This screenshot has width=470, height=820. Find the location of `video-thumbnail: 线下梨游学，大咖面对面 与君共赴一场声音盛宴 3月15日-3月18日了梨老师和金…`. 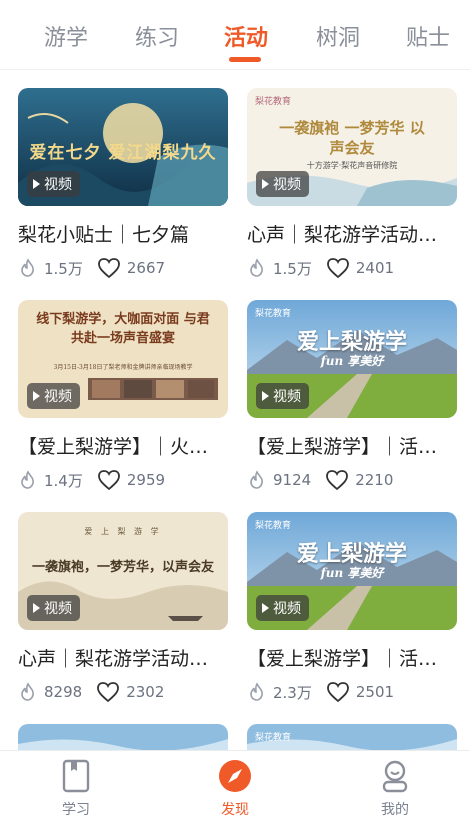

video-thumbnail: 线下梨游学，大咖面对面 与君共赴一场声音盛宴 3月15日-3月18日了梨老师和金… is located at coordinates (123, 359).